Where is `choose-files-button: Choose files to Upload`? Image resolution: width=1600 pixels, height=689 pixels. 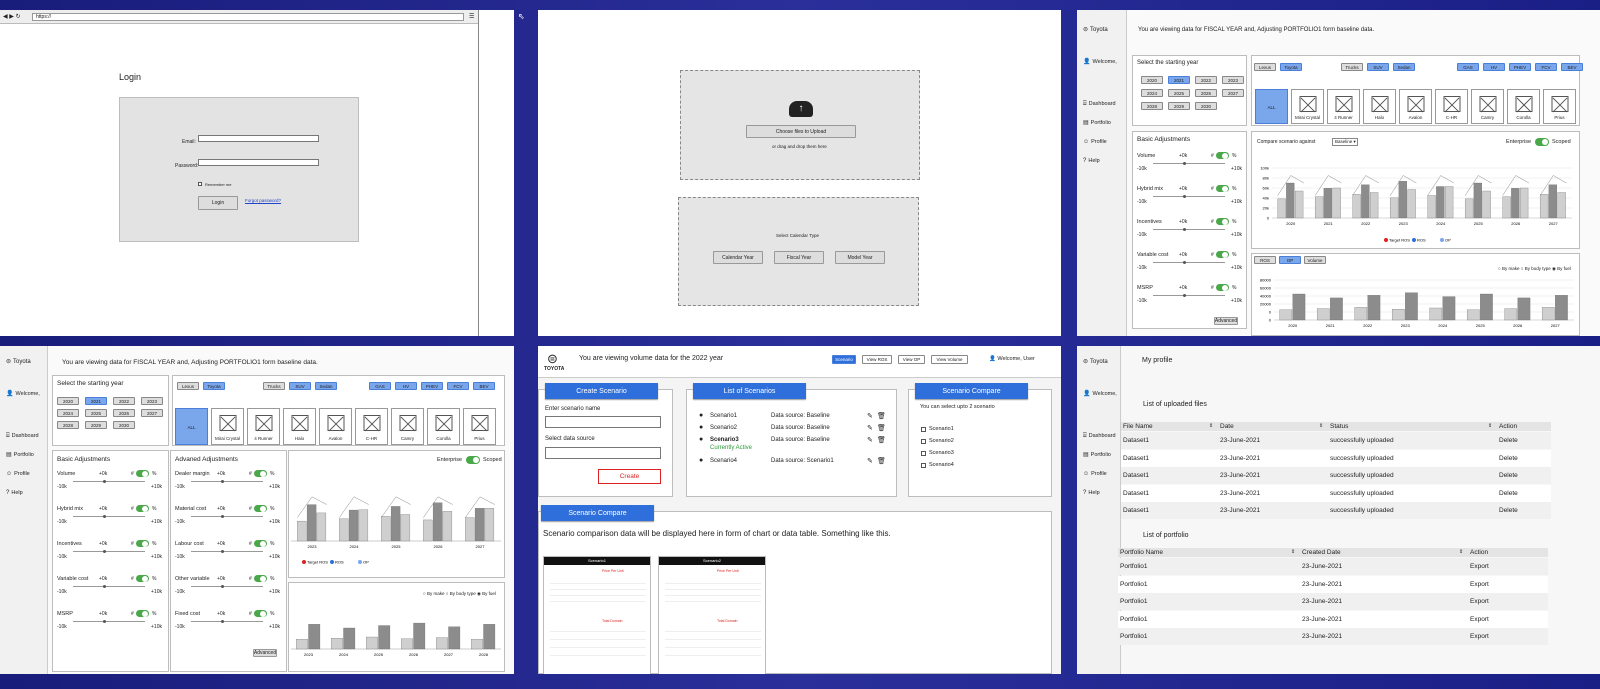 choose-files-button: Choose files to Upload is located at coordinates (801, 131).